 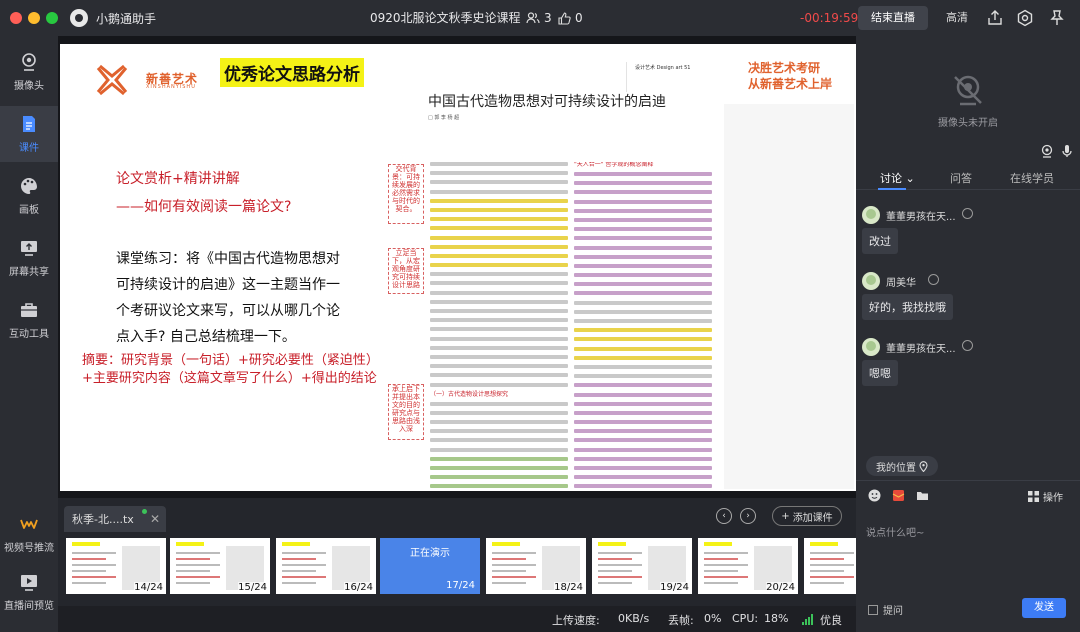 I want to click on sidebar-item-video-channel: 视频号推流, so click(x=29, y=534).